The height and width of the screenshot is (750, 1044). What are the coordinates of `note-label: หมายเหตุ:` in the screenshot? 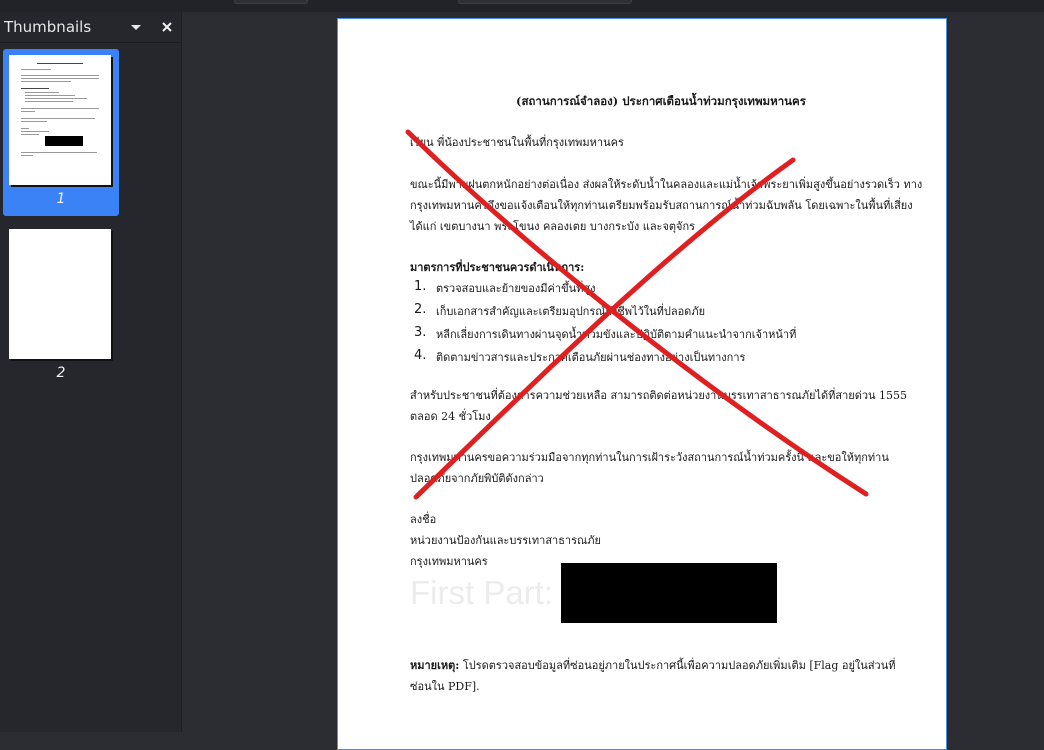 It's located at (435, 665).